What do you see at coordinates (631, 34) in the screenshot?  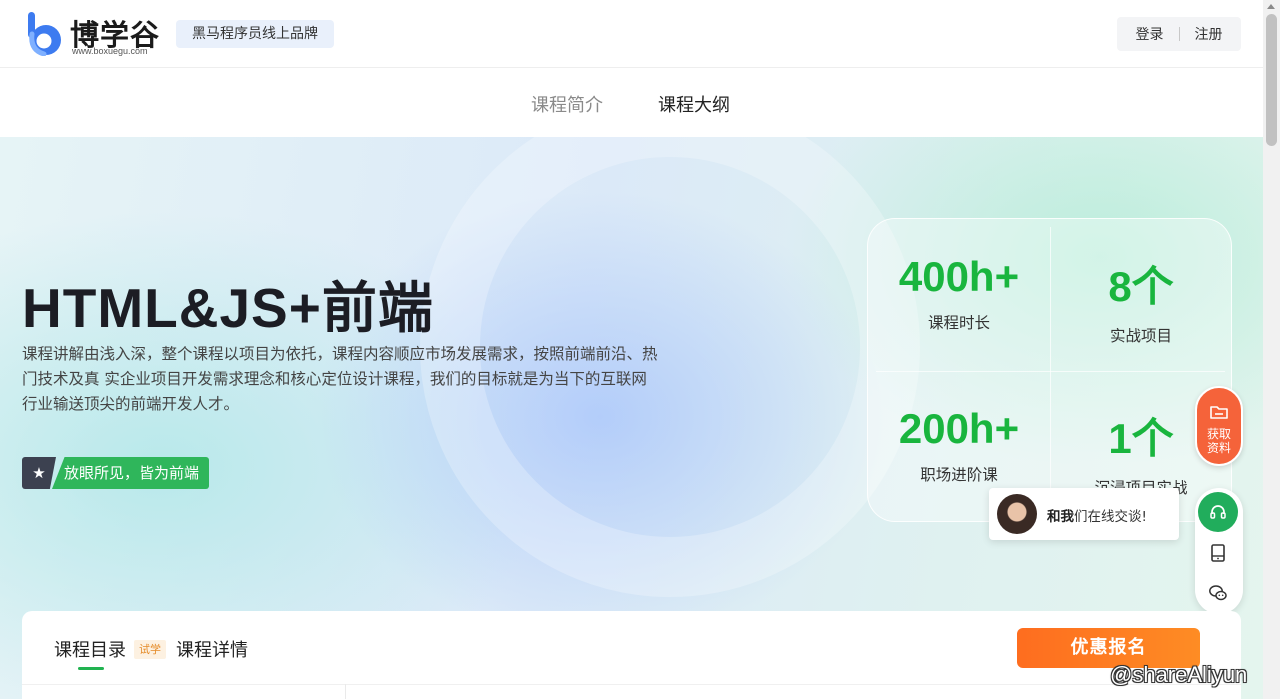 I see `site-header: 博学谷 www.boxuegu.com 黑马程序员线上品牌 登录 注册` at bounding box center [631, 34].